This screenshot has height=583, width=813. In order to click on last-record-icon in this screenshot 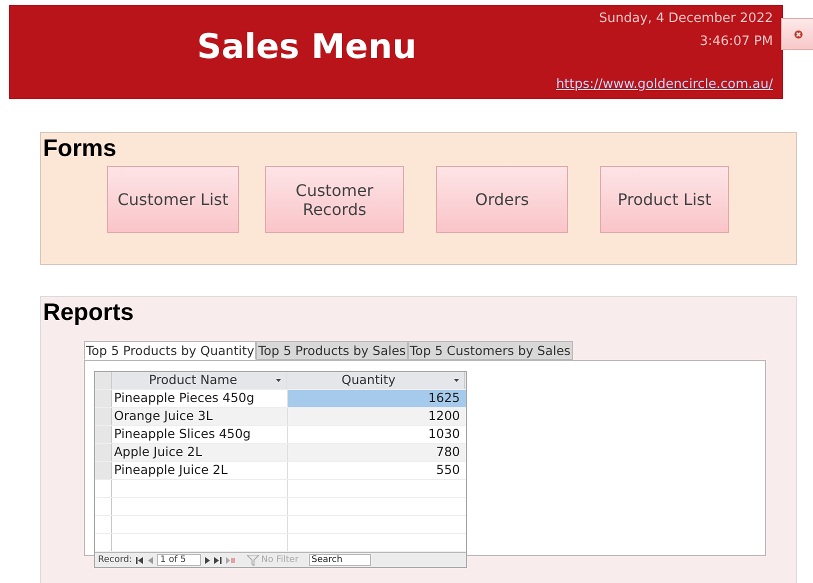, I will do `click(218, 560)`.